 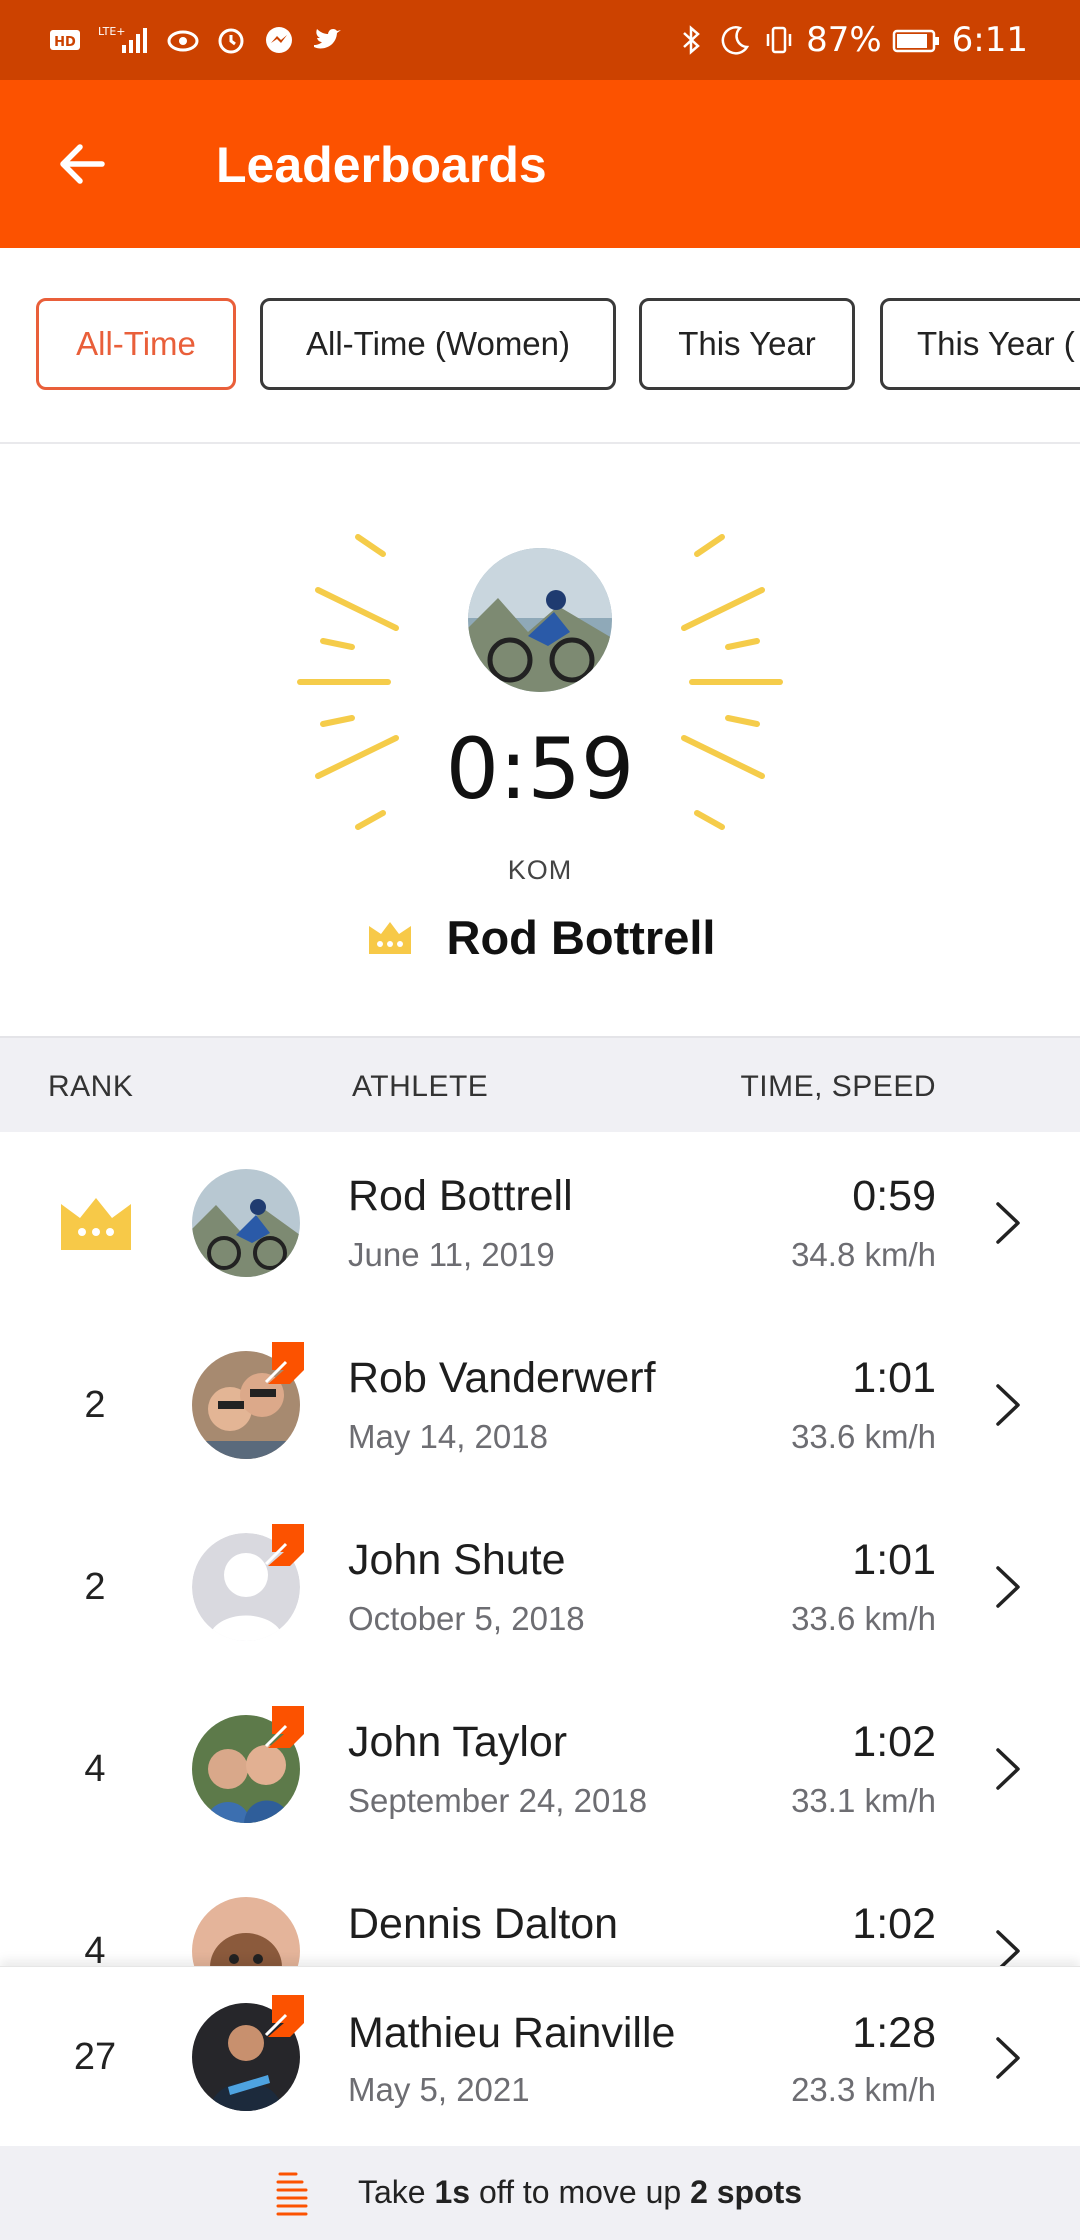 I want to click on messenger-icon, so click(x=279, y=40).